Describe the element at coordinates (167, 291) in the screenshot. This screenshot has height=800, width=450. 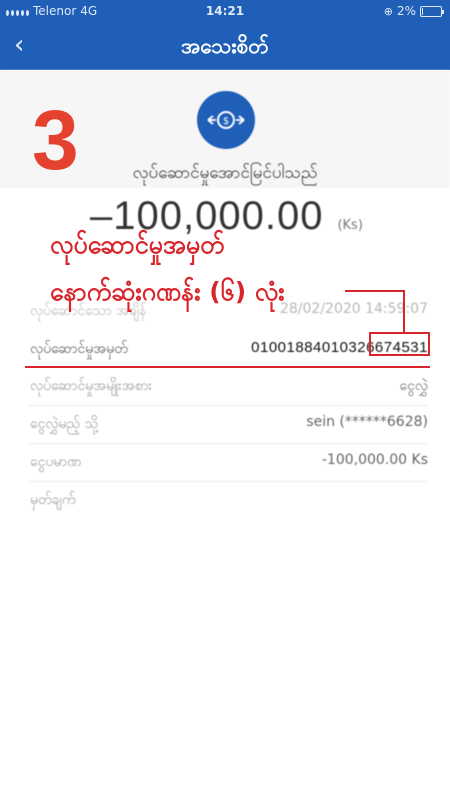
I see `callout-line-2: နောက်ဆုံးဂဏန်း (၆) လုံး` at that location.